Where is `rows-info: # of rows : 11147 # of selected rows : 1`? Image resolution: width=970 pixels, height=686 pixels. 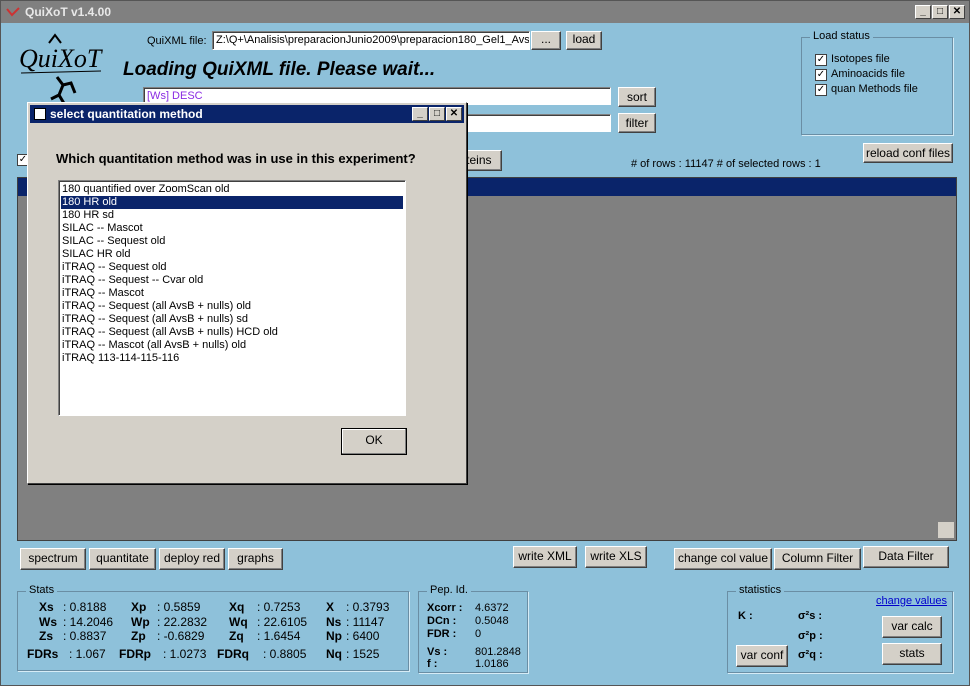
rows-info: # of rows : 11147 # of selected rows : 1 is located at coordinates (726, 164).